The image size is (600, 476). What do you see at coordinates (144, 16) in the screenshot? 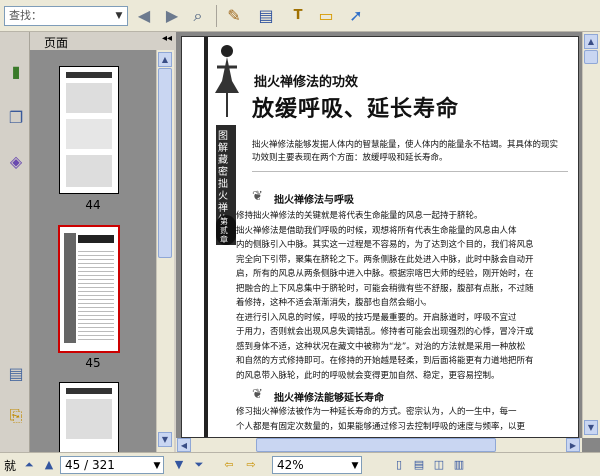
I see `back-icon: ◀` at bounding box center [144, 16].